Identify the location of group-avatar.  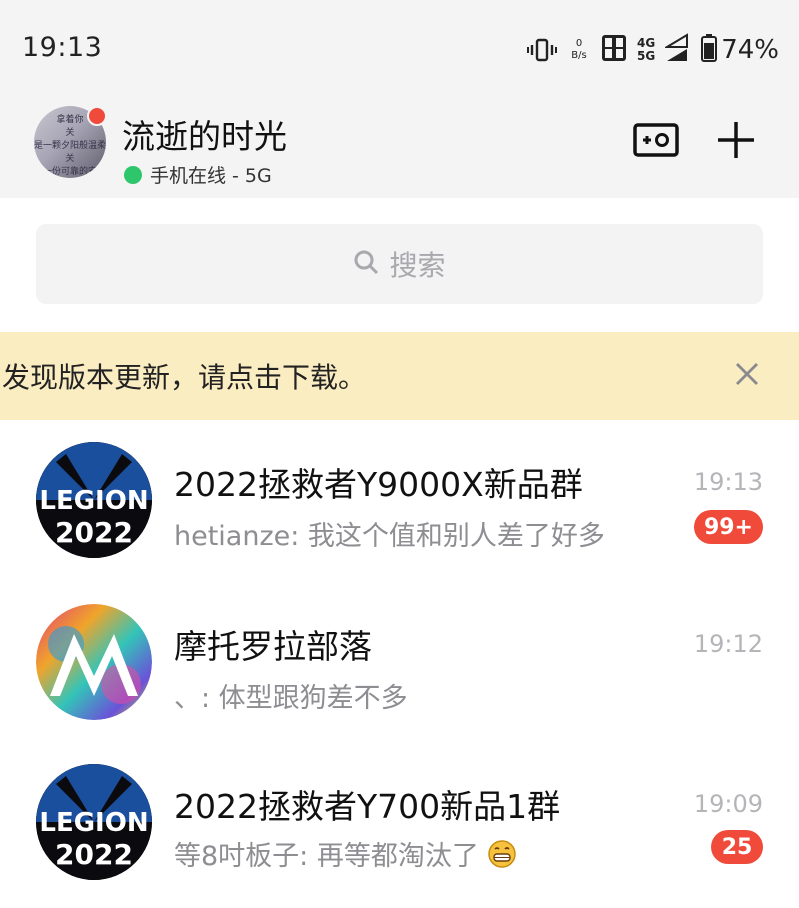
(94, 662).